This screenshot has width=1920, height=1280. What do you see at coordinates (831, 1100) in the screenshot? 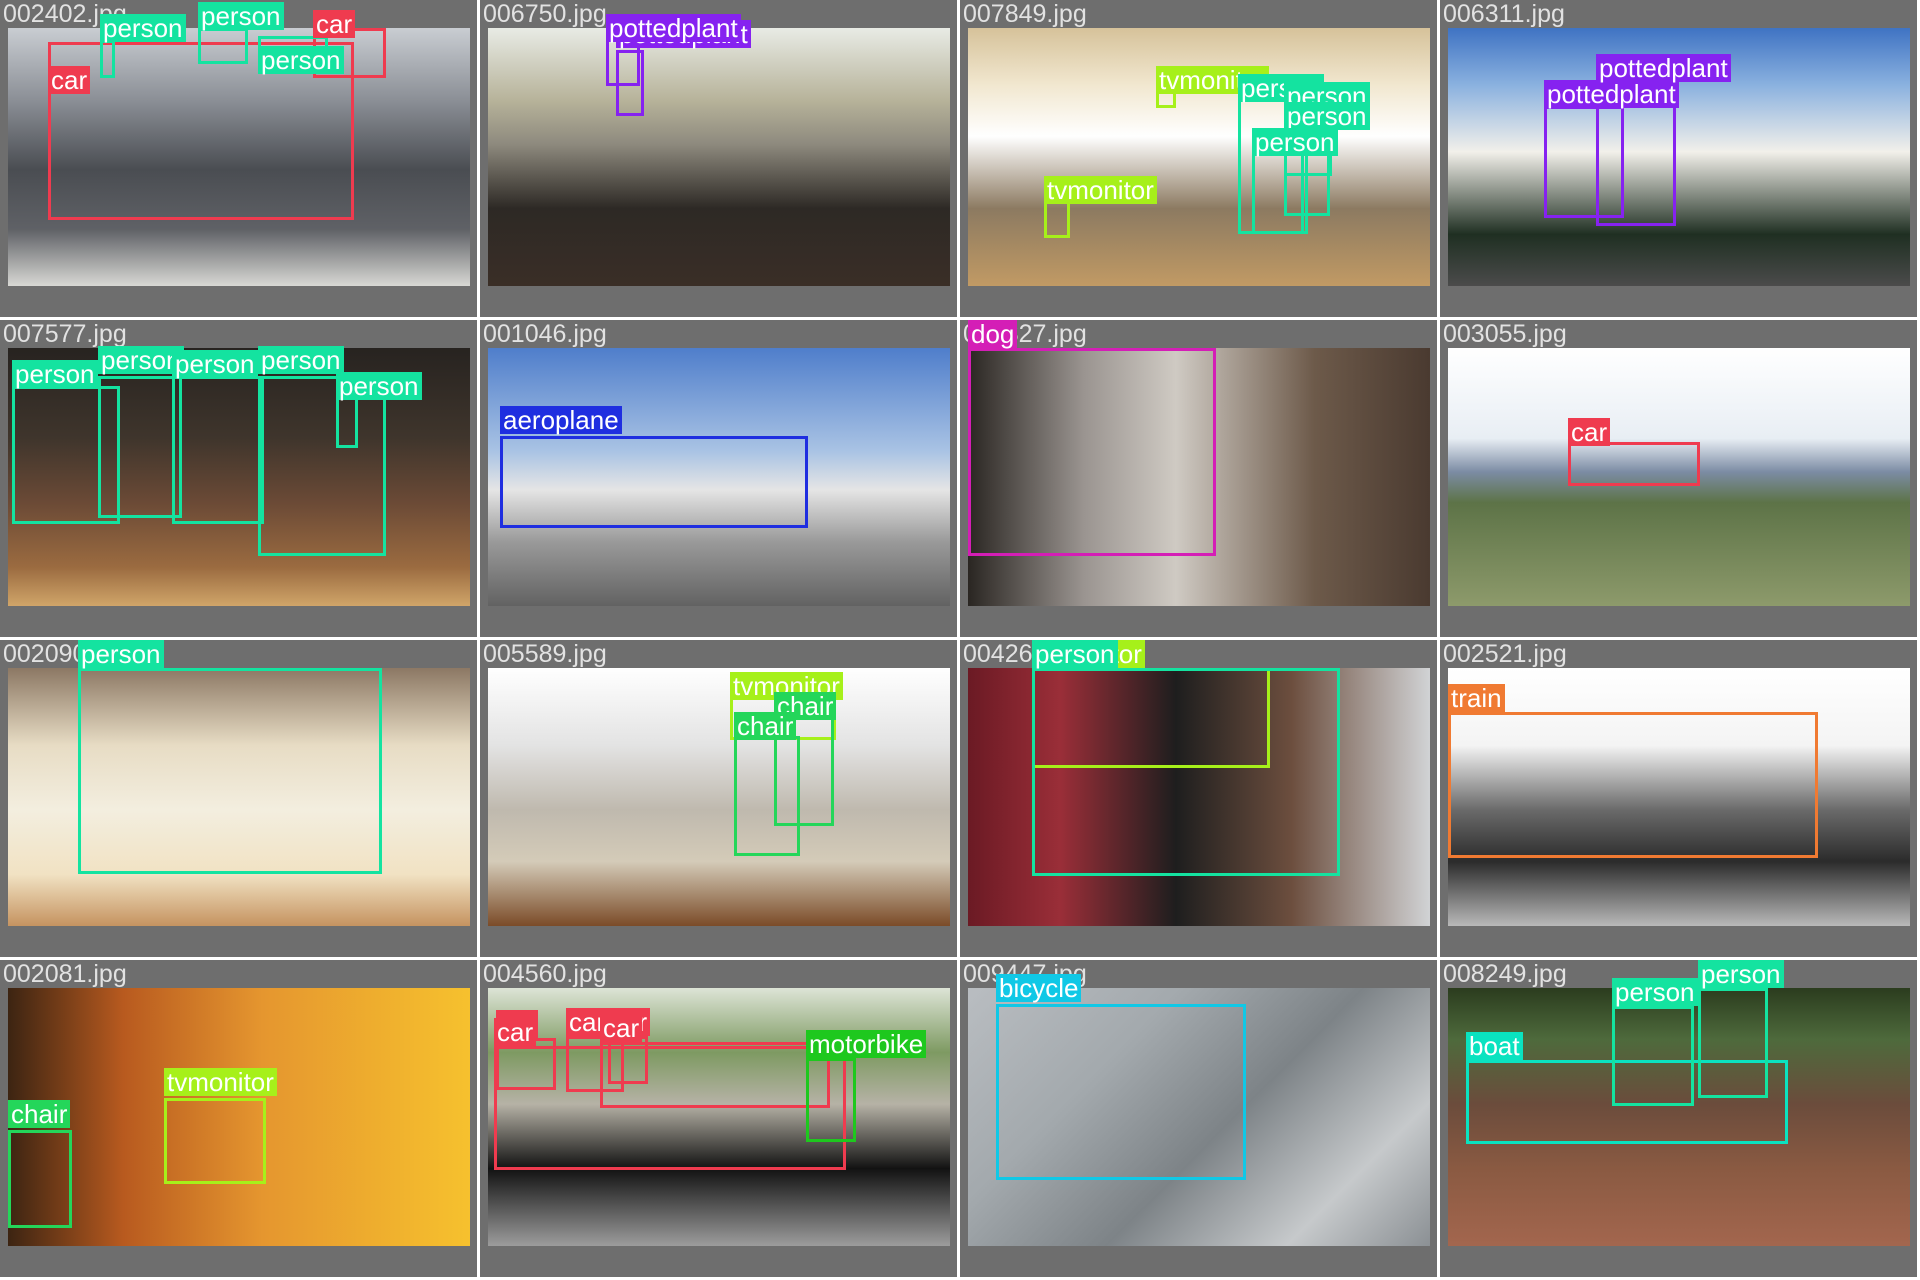
I see `bounding-box-motorbike` at bounding box center [831, 1100].